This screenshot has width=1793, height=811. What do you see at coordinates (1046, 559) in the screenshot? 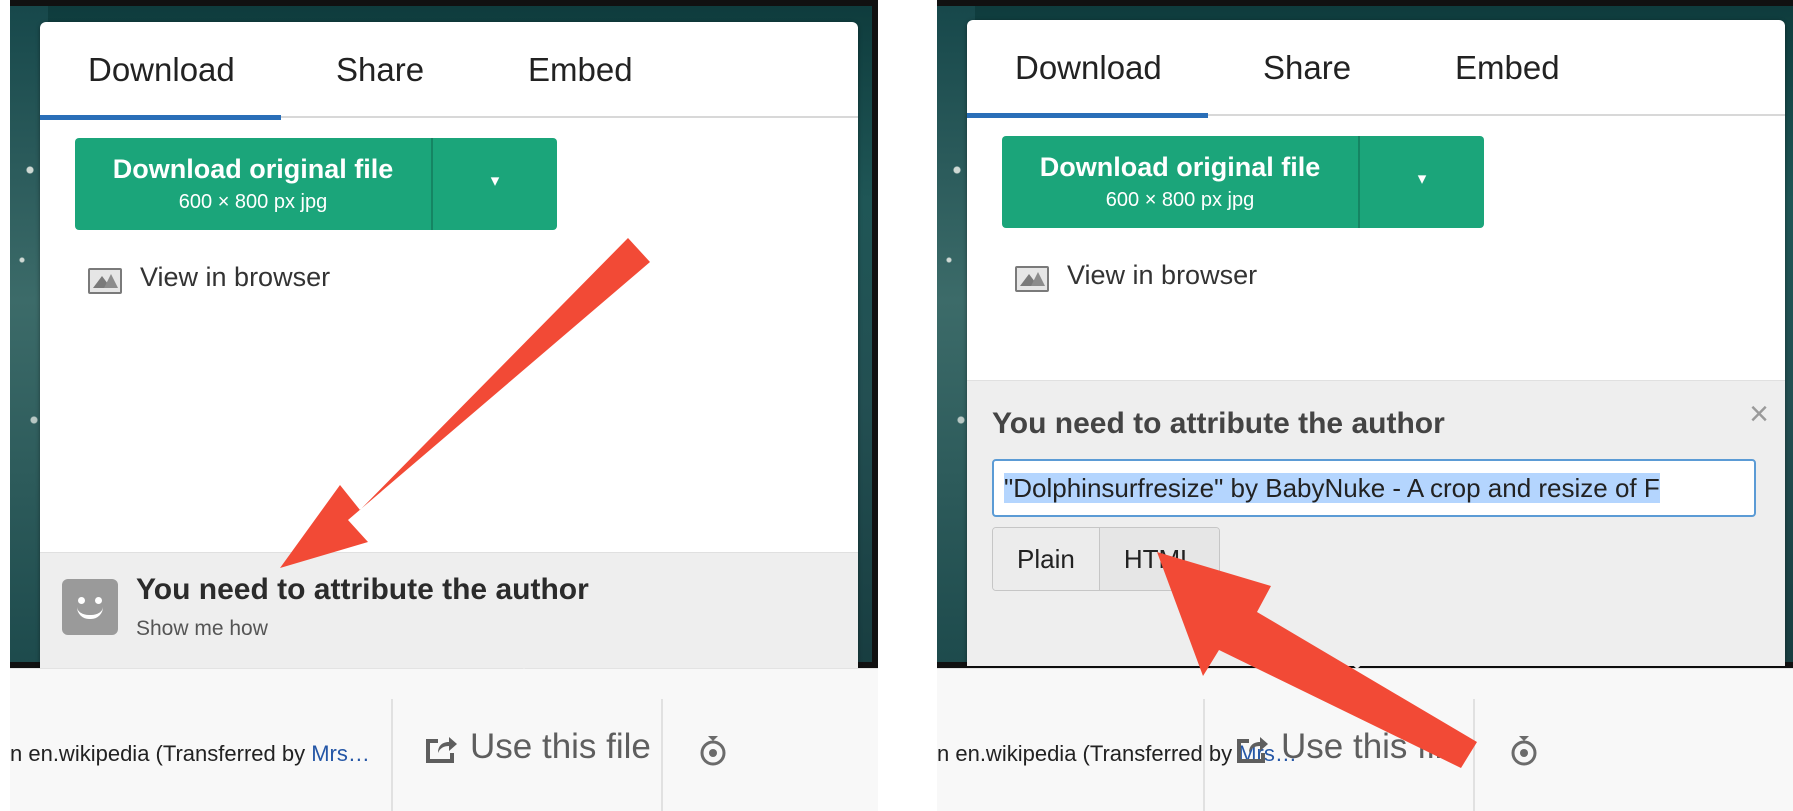
I see `format-plain-button: Plain` at bounding box center [1046, 559].